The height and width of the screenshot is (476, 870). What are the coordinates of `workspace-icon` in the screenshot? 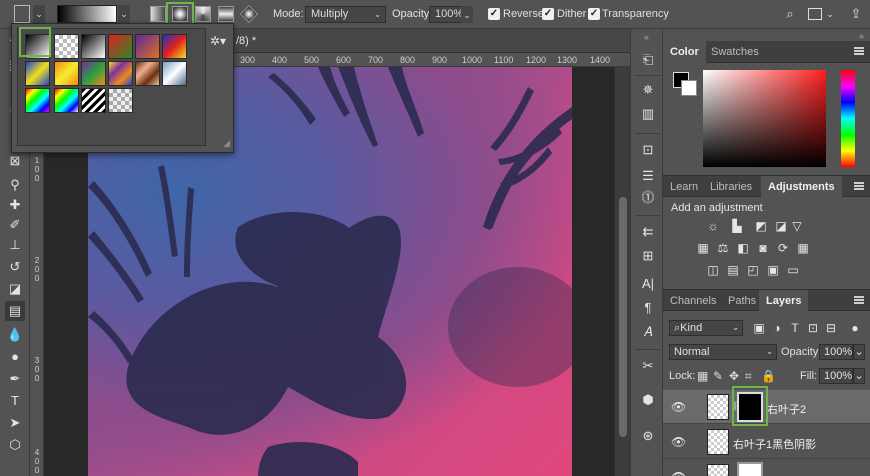 It's located at (815, 14).